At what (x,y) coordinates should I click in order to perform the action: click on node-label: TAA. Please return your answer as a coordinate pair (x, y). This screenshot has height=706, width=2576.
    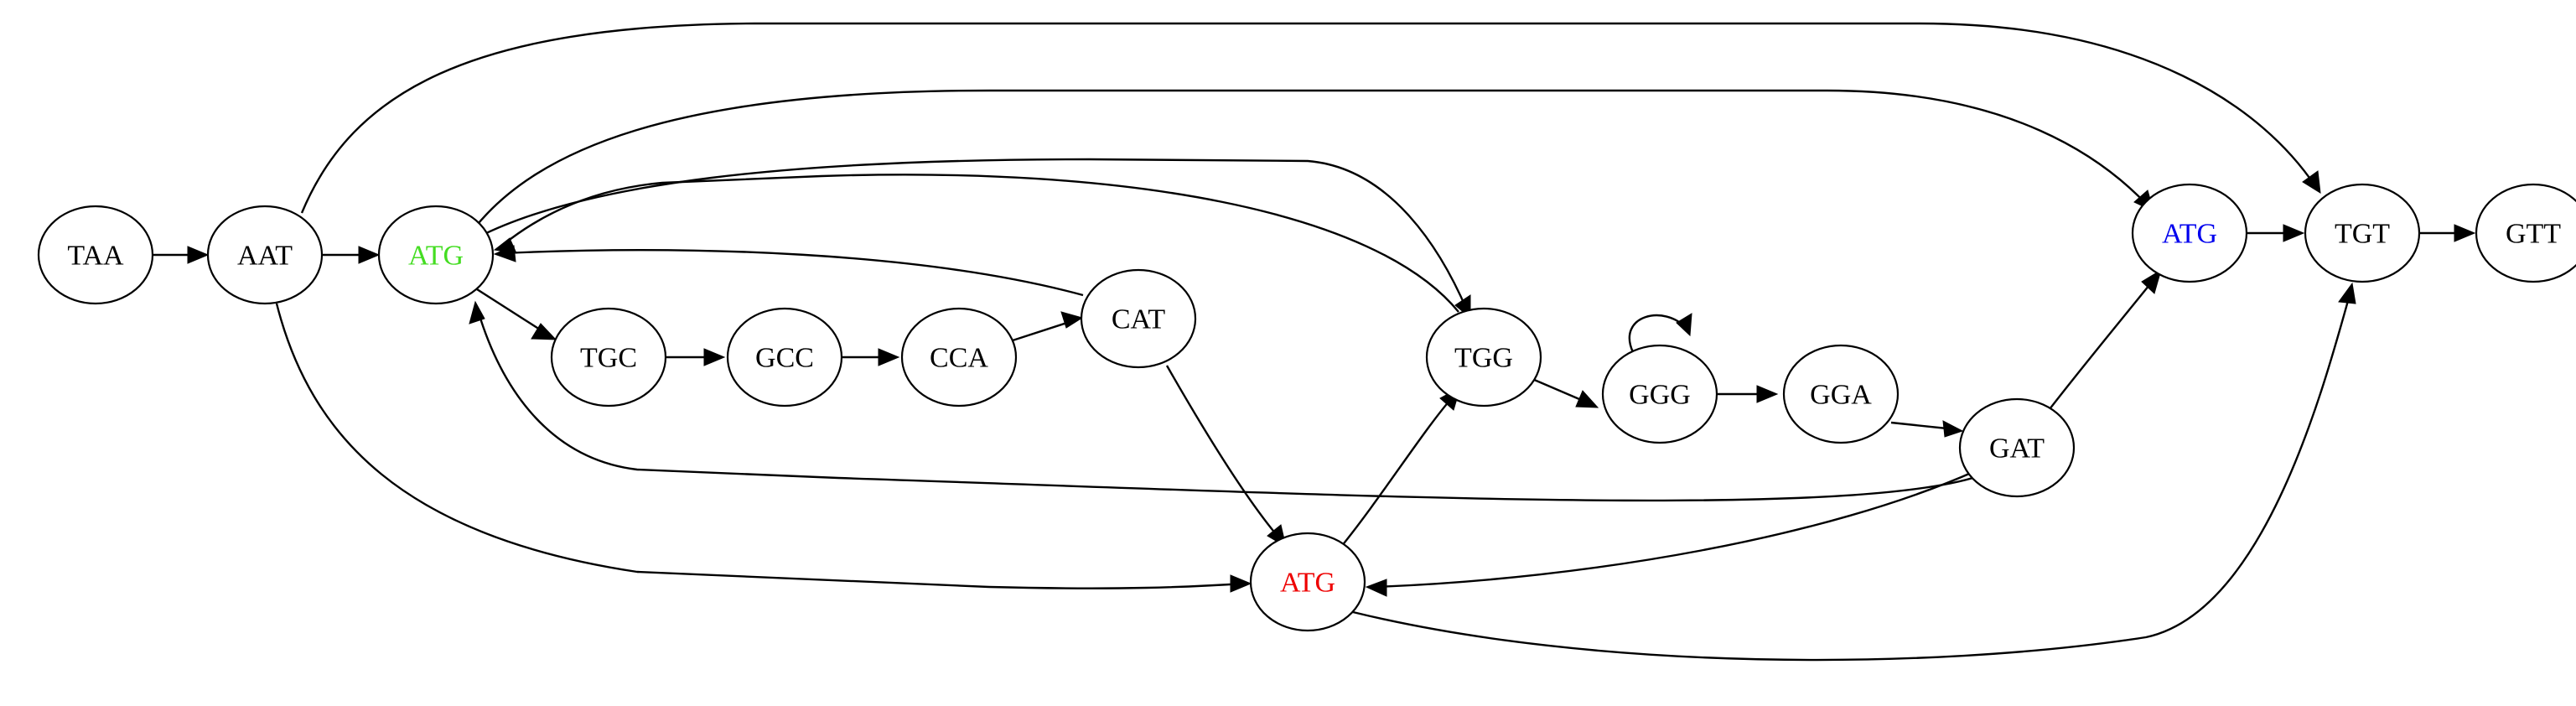
    Looking at the image, I should click on (95, 256).